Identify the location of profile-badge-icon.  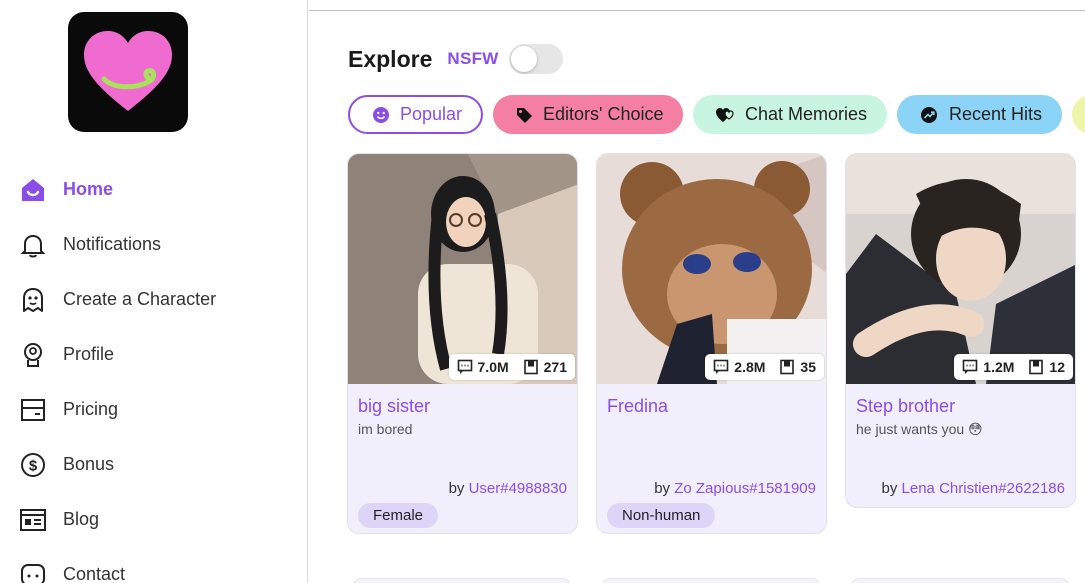
(33, 355).